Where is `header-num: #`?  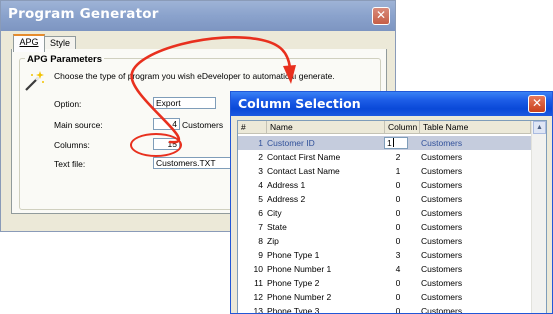
header-num: # is located at coordinates (252, 127).